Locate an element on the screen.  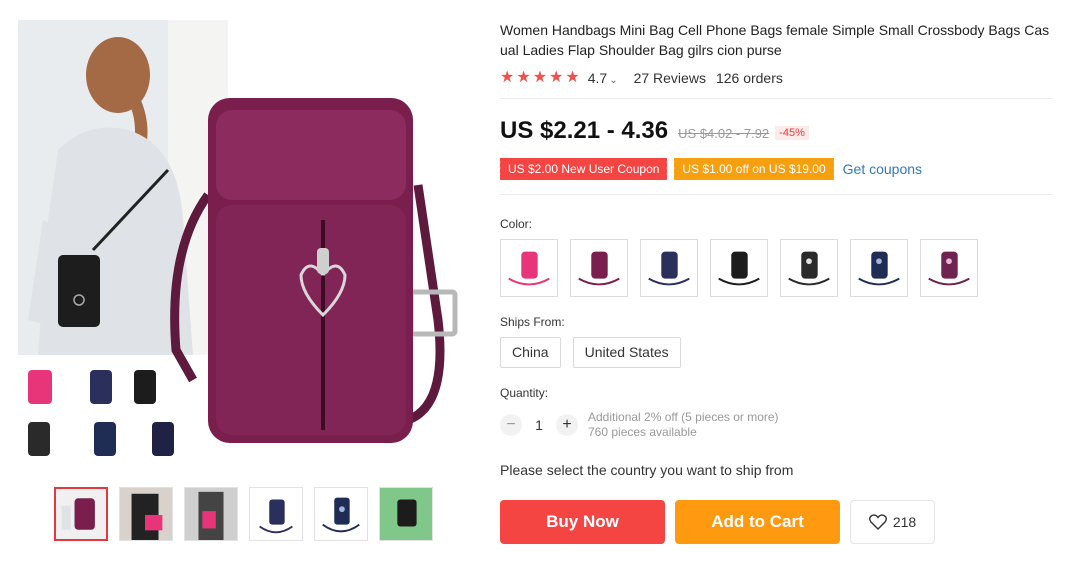
store-coupon: US $1.00 off on US $19.00 is located at coordinates (753, 169).